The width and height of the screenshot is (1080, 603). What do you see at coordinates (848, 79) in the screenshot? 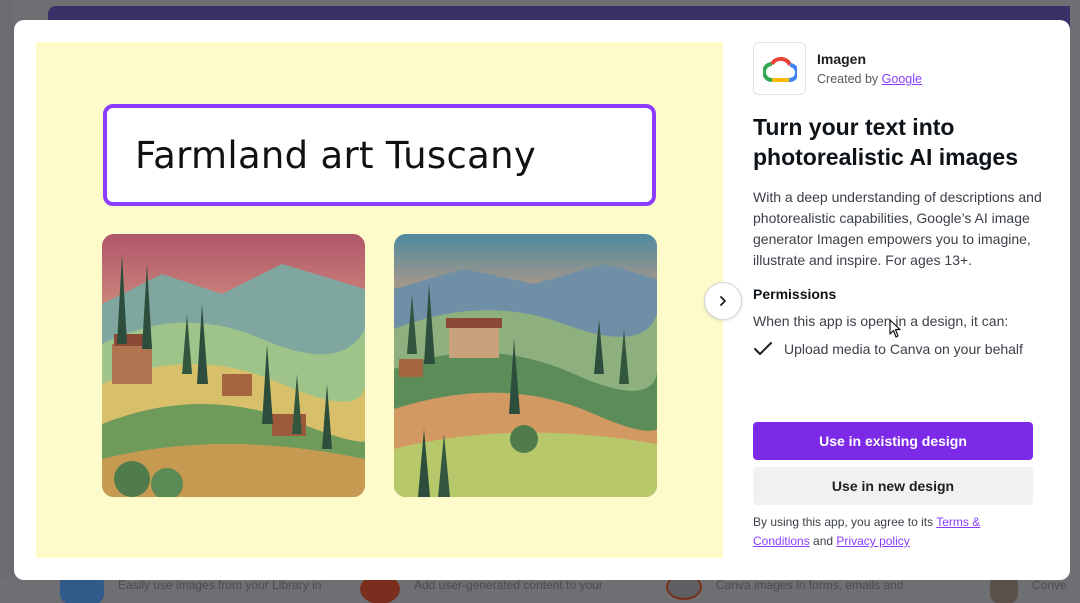
I see `created-by-label: Created by` at bounding box center [848, 79].